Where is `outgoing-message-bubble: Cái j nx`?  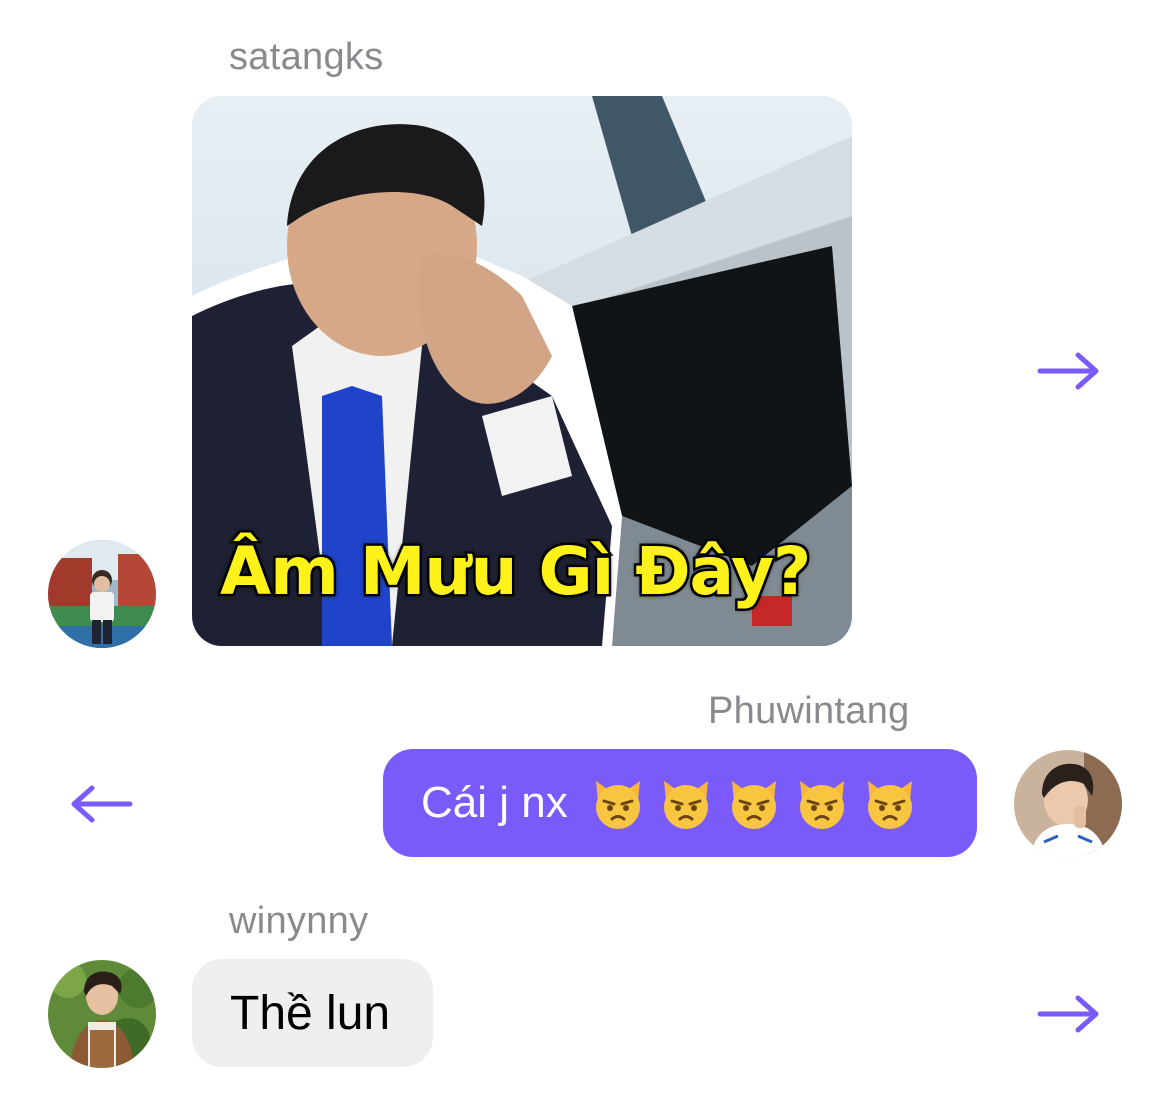 outgoing-message-bubble: Cái j nx is located at coordinates (680, 803).